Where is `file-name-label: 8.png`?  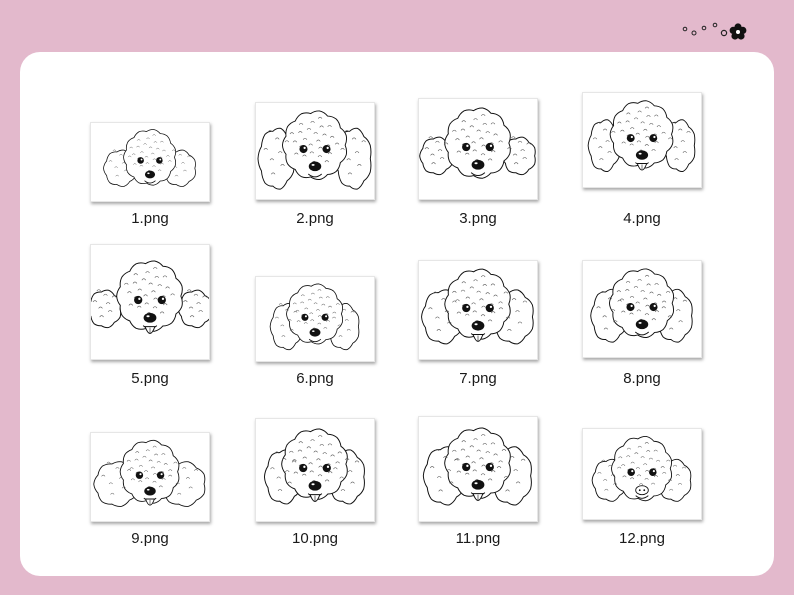 file-name-label: 8.png is located at coordinates (642, 378).